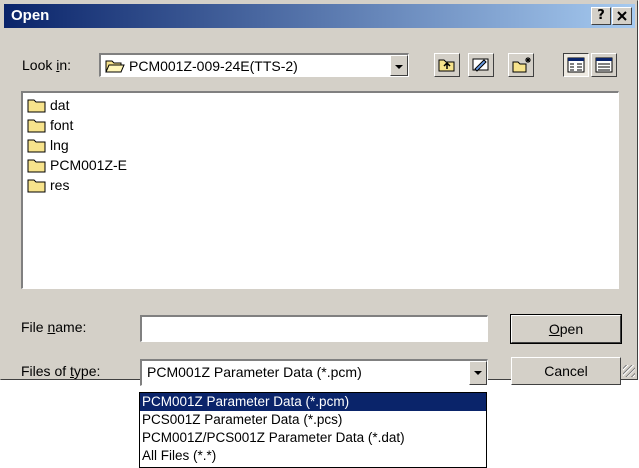 This screenshot has height=468, width=639. What do you see at coordinates (46, 371) in the screenshot?
I see `file-type-label-pre: Files of` at bounding box center [46, 371].